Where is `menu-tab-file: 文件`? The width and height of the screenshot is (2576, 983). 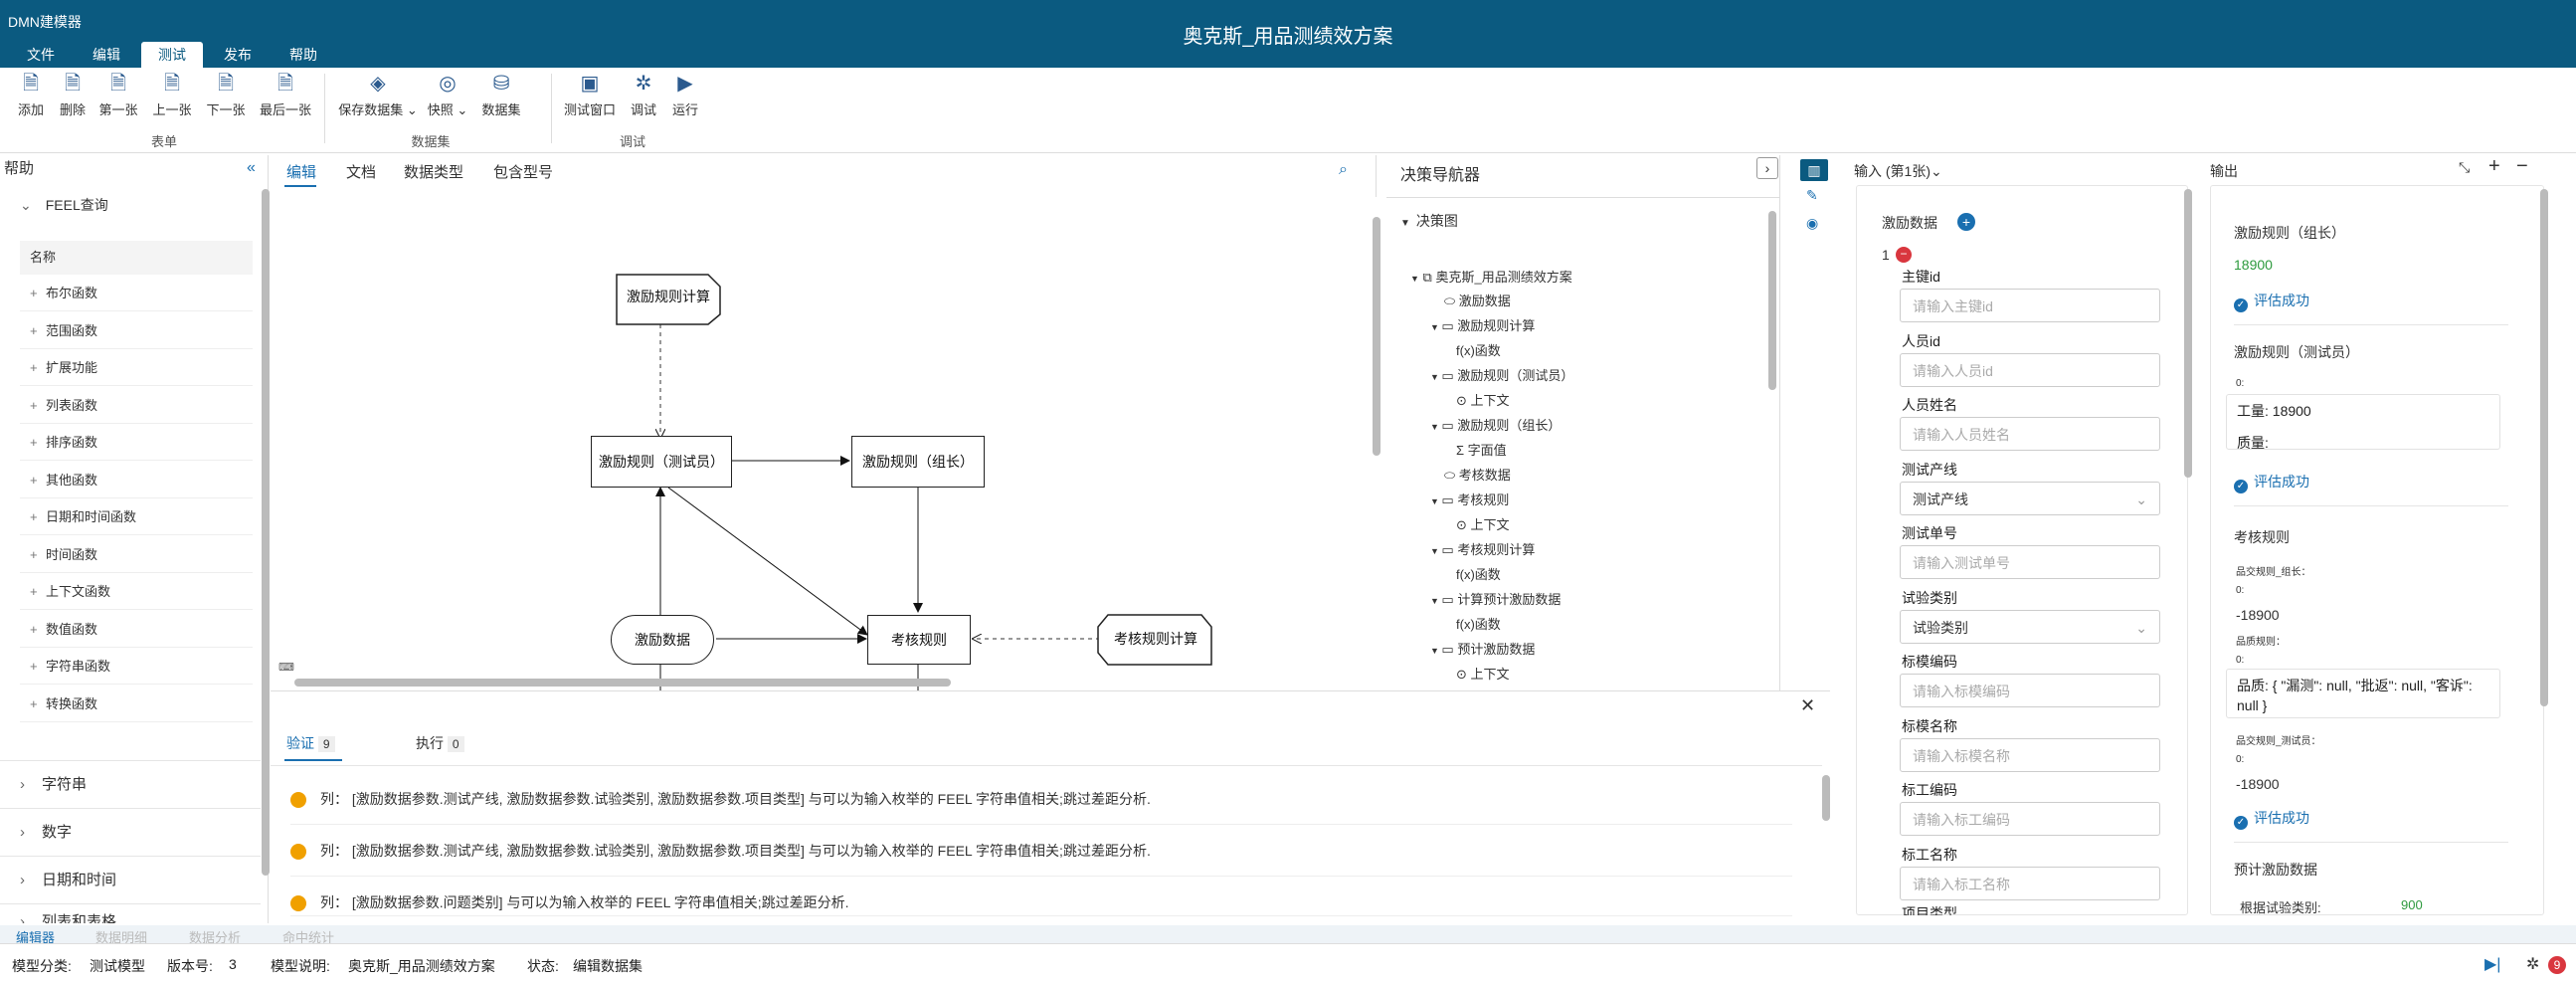
menu-tab-file: 文件 is located at coordinates (41, 55).